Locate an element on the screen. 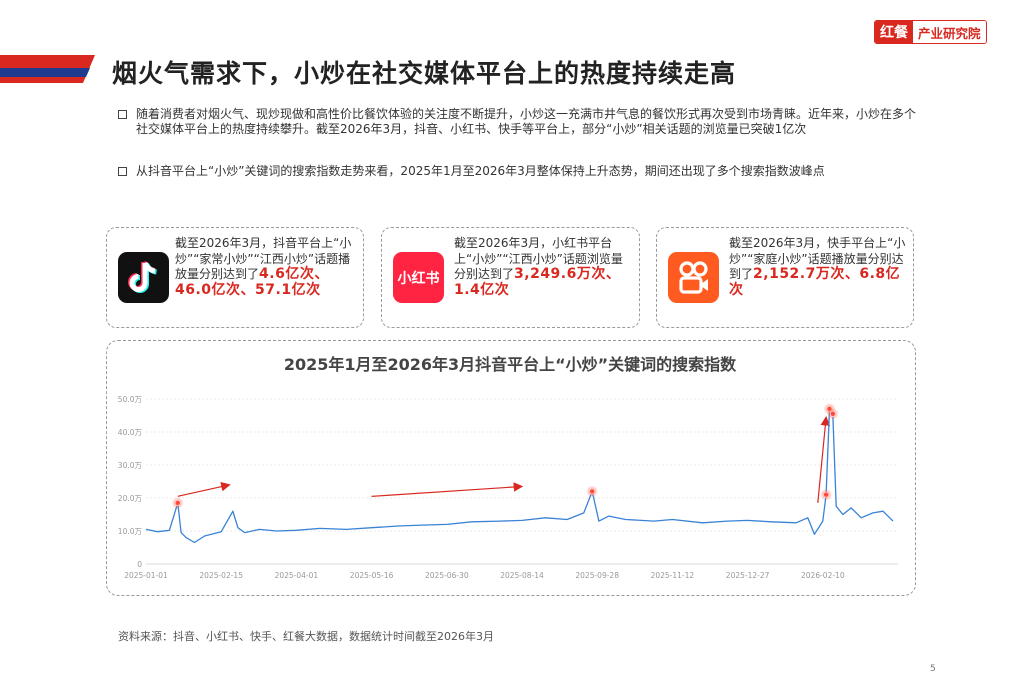  x-tick-label: 2025-12-27 is located at coordinates (748, 575).